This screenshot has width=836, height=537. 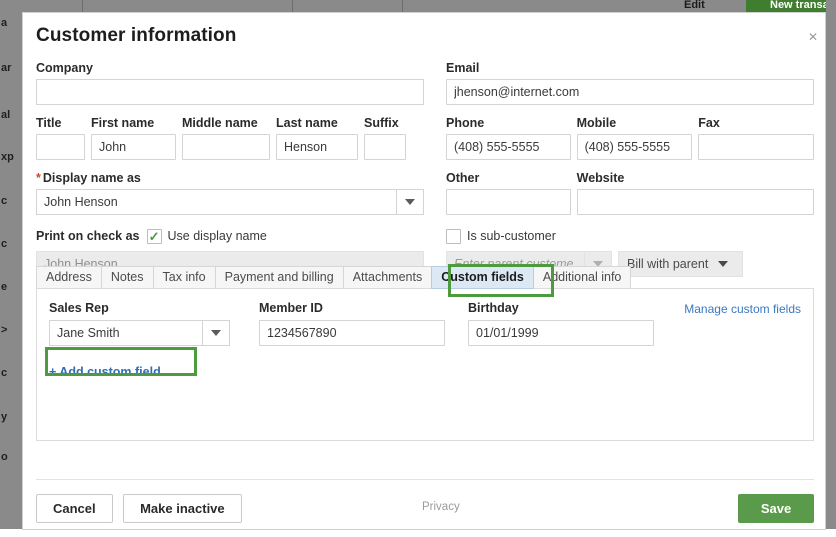 What do you see at coordinates (184, 277) in the screenshot?
I see `tab-tax-info: Tax info` at bounding box center [184, 277].